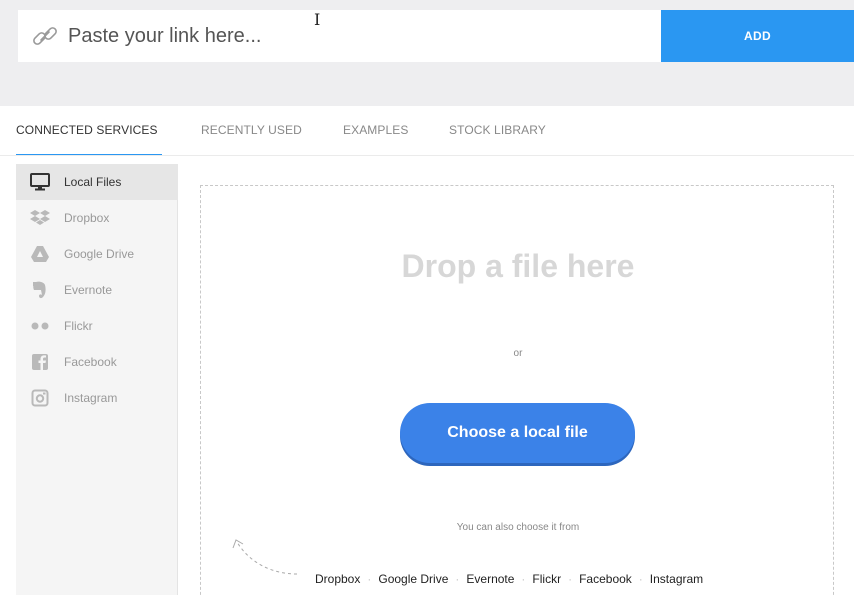 The height and width of the screenshot is (595, 854). I want to click on curved-arrow-icon, so click(266, 559).